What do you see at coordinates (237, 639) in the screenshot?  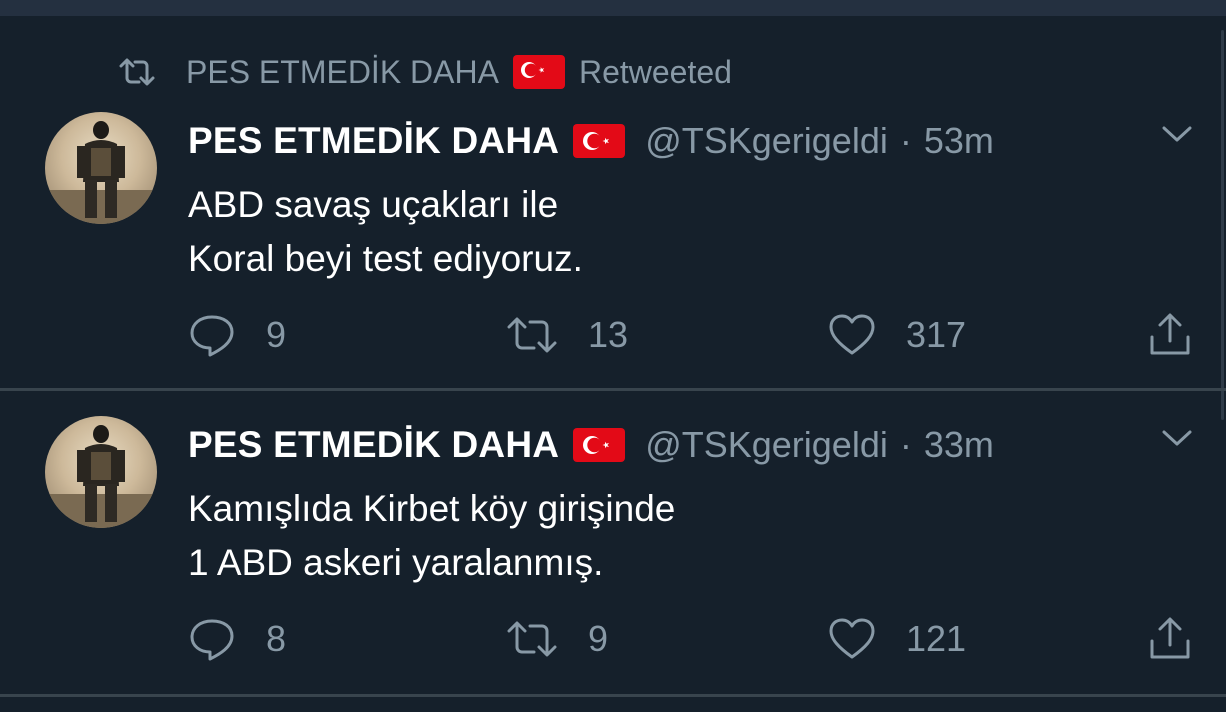 I see `reply-button: 8` at bounding box center [237, 639].